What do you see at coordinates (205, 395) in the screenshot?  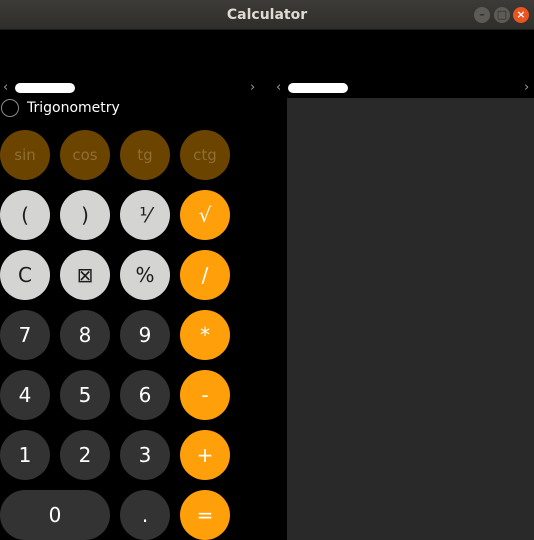 I see `key-subtract: -` at bounding box center [205, 395].